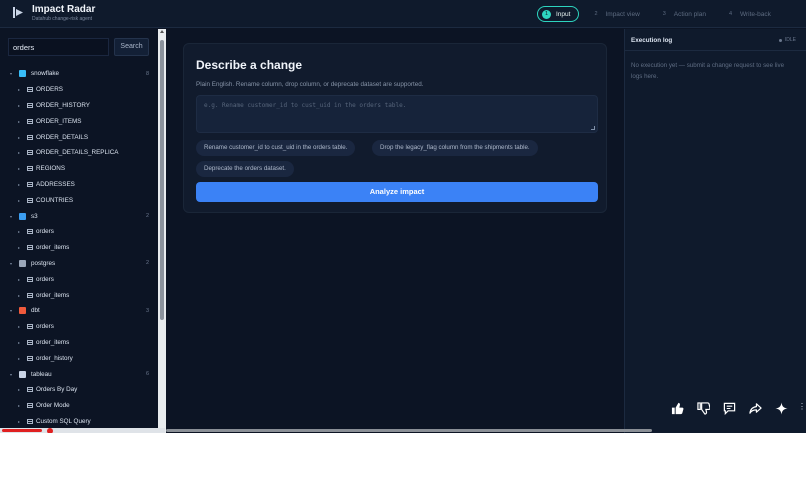 This screenshot has height=495, width=806. Describe the element at coordinates (750, 14) in the screenshot. I see `step-write-back: 4 Write-back` at that location.